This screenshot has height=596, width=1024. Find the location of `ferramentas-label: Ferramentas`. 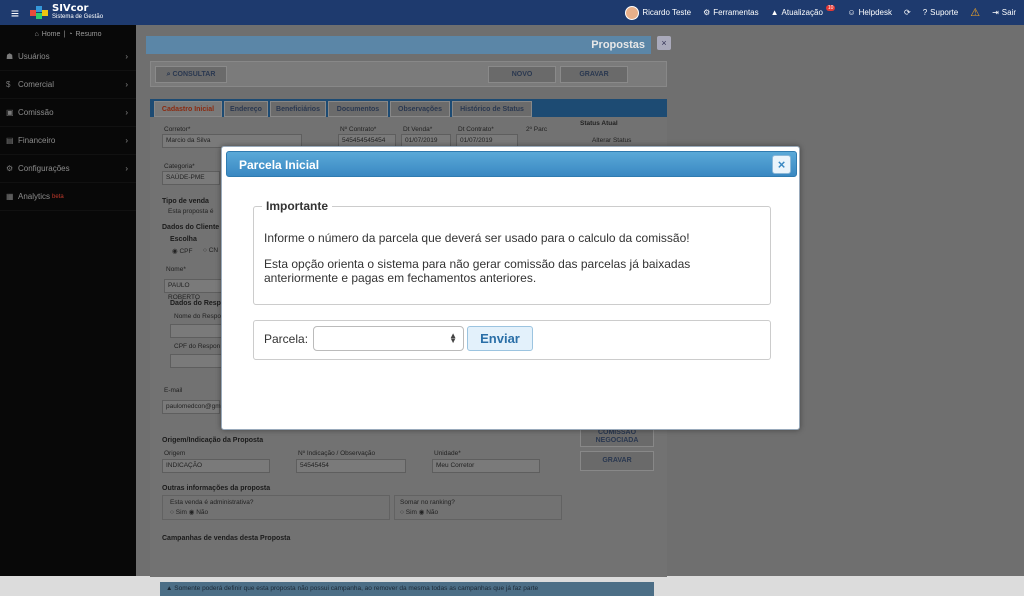

ferramentas-label: Ferramentas is located at coordinates (736, 12).